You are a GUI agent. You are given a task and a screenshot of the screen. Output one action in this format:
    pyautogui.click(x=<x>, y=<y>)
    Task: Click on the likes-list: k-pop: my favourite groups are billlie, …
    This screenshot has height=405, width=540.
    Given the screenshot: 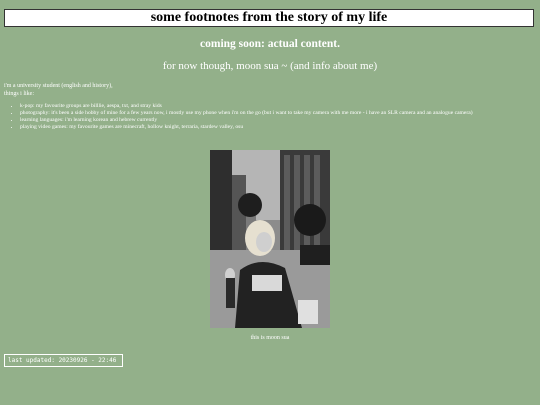 What is the action you would take?
    pyautogui.click(x=276, y=117)
    